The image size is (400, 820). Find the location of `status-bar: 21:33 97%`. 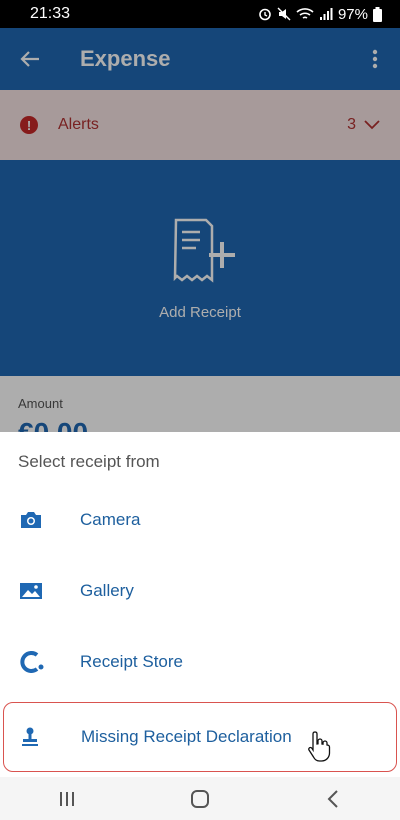

status-bar: 21:33 97% is located at coordinates (200, 14).